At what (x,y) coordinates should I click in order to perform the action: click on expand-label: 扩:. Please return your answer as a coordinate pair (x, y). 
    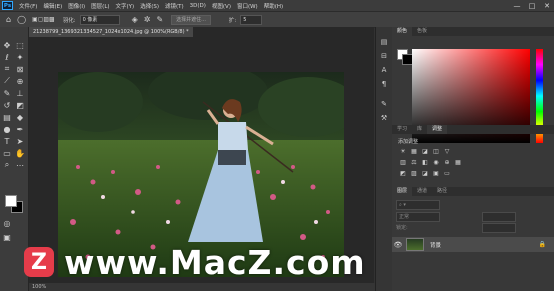
    Looking at the image, I should click on (232, 20).